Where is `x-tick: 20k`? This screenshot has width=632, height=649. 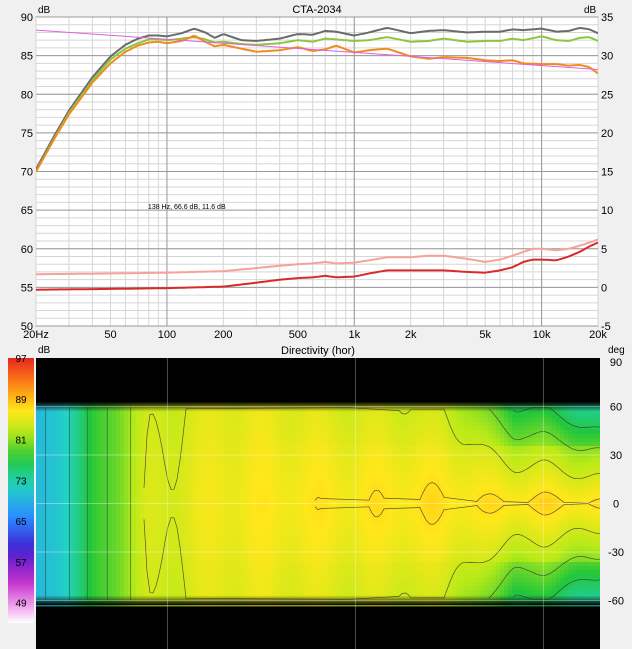
x-tick: 20k is located at coordinates (598, 334).